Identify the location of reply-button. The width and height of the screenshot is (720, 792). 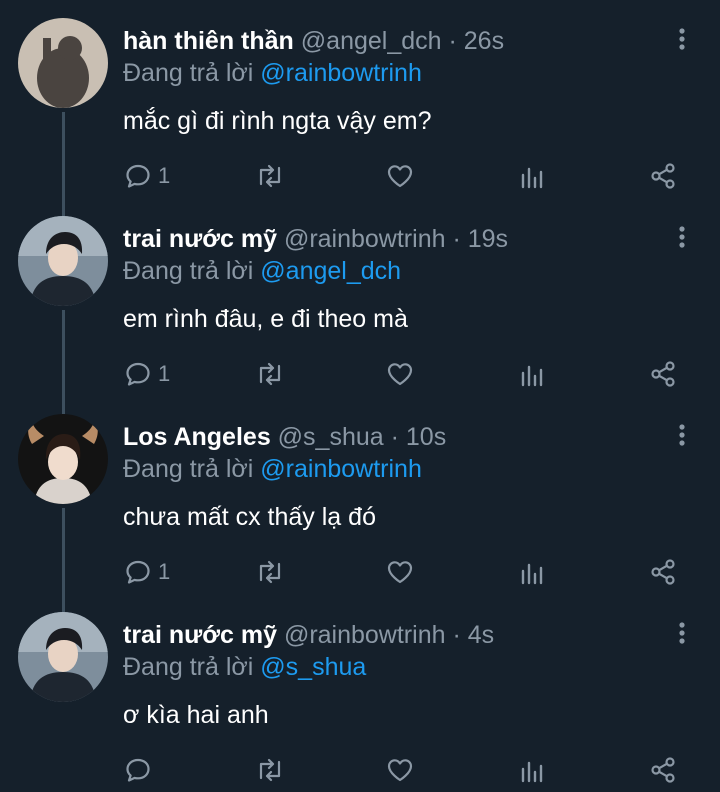
(141, 770).